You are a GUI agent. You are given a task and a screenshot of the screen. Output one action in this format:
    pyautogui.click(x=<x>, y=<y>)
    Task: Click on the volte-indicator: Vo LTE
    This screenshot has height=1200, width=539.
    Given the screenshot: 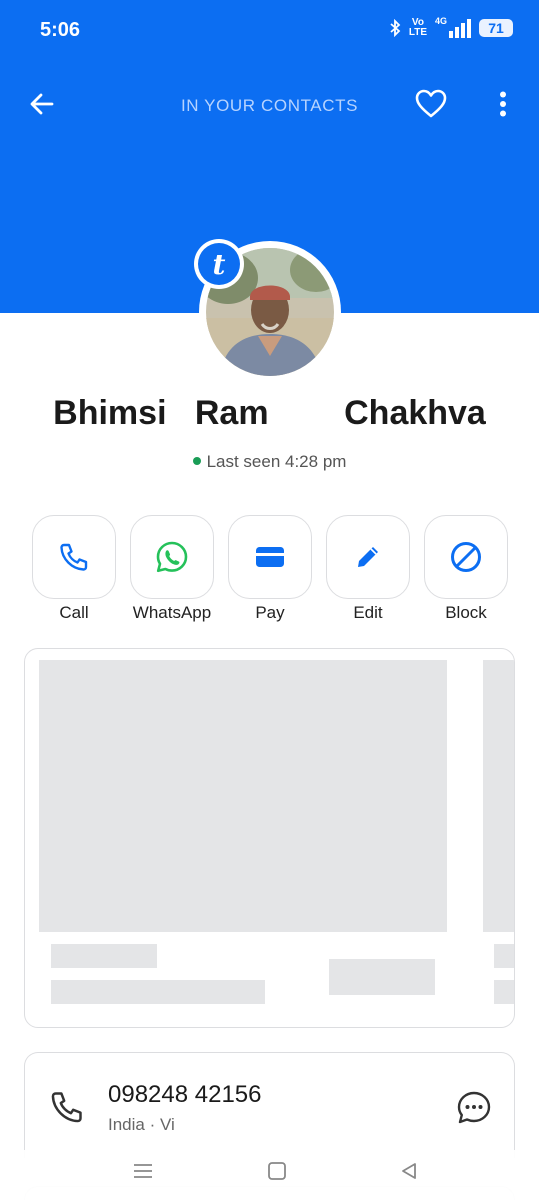 What is the action you would take?
    pyautogui.click(x=417, y=27)
    